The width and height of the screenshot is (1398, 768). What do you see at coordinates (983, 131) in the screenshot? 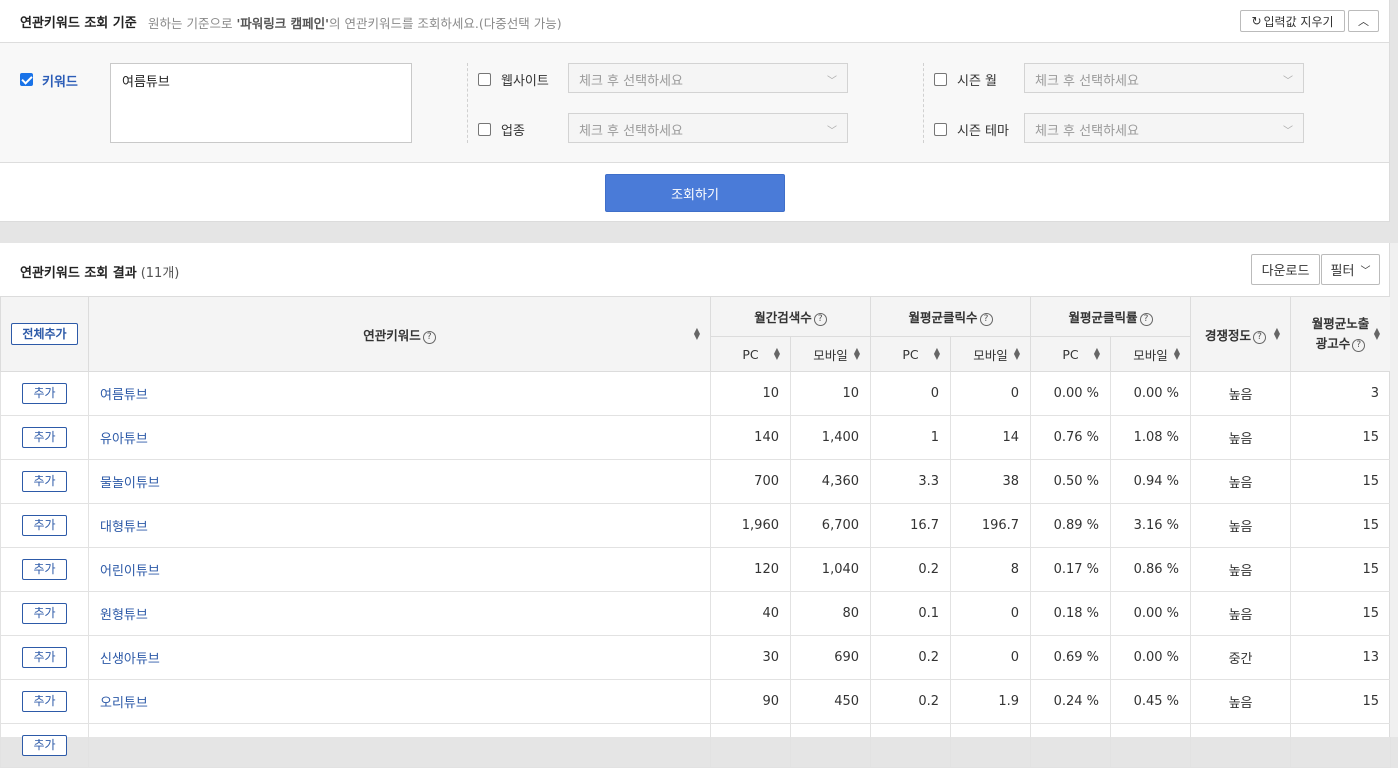
I see `season-theme-label: 시즌 테마` at bounding box center [983, 131].